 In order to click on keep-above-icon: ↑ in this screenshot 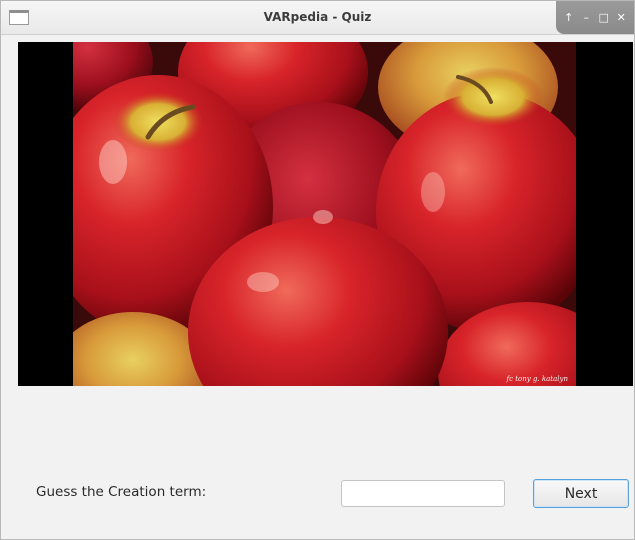, I will do `click(569, 18)`.